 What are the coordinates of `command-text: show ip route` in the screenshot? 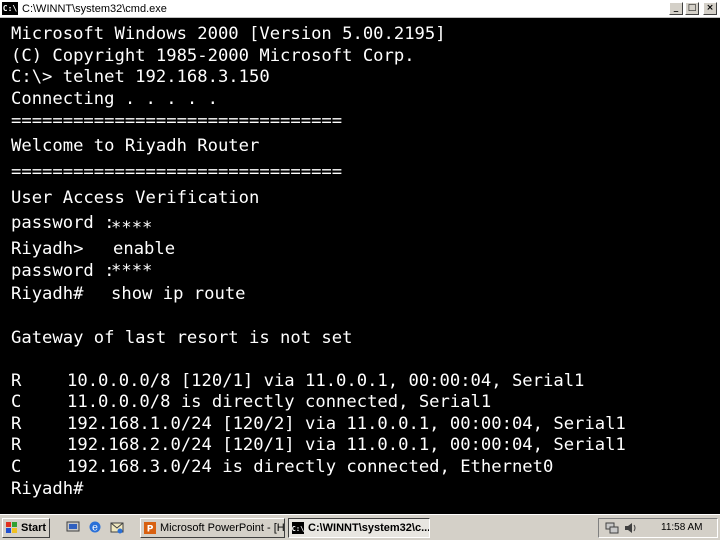 It's located at (178, 294).